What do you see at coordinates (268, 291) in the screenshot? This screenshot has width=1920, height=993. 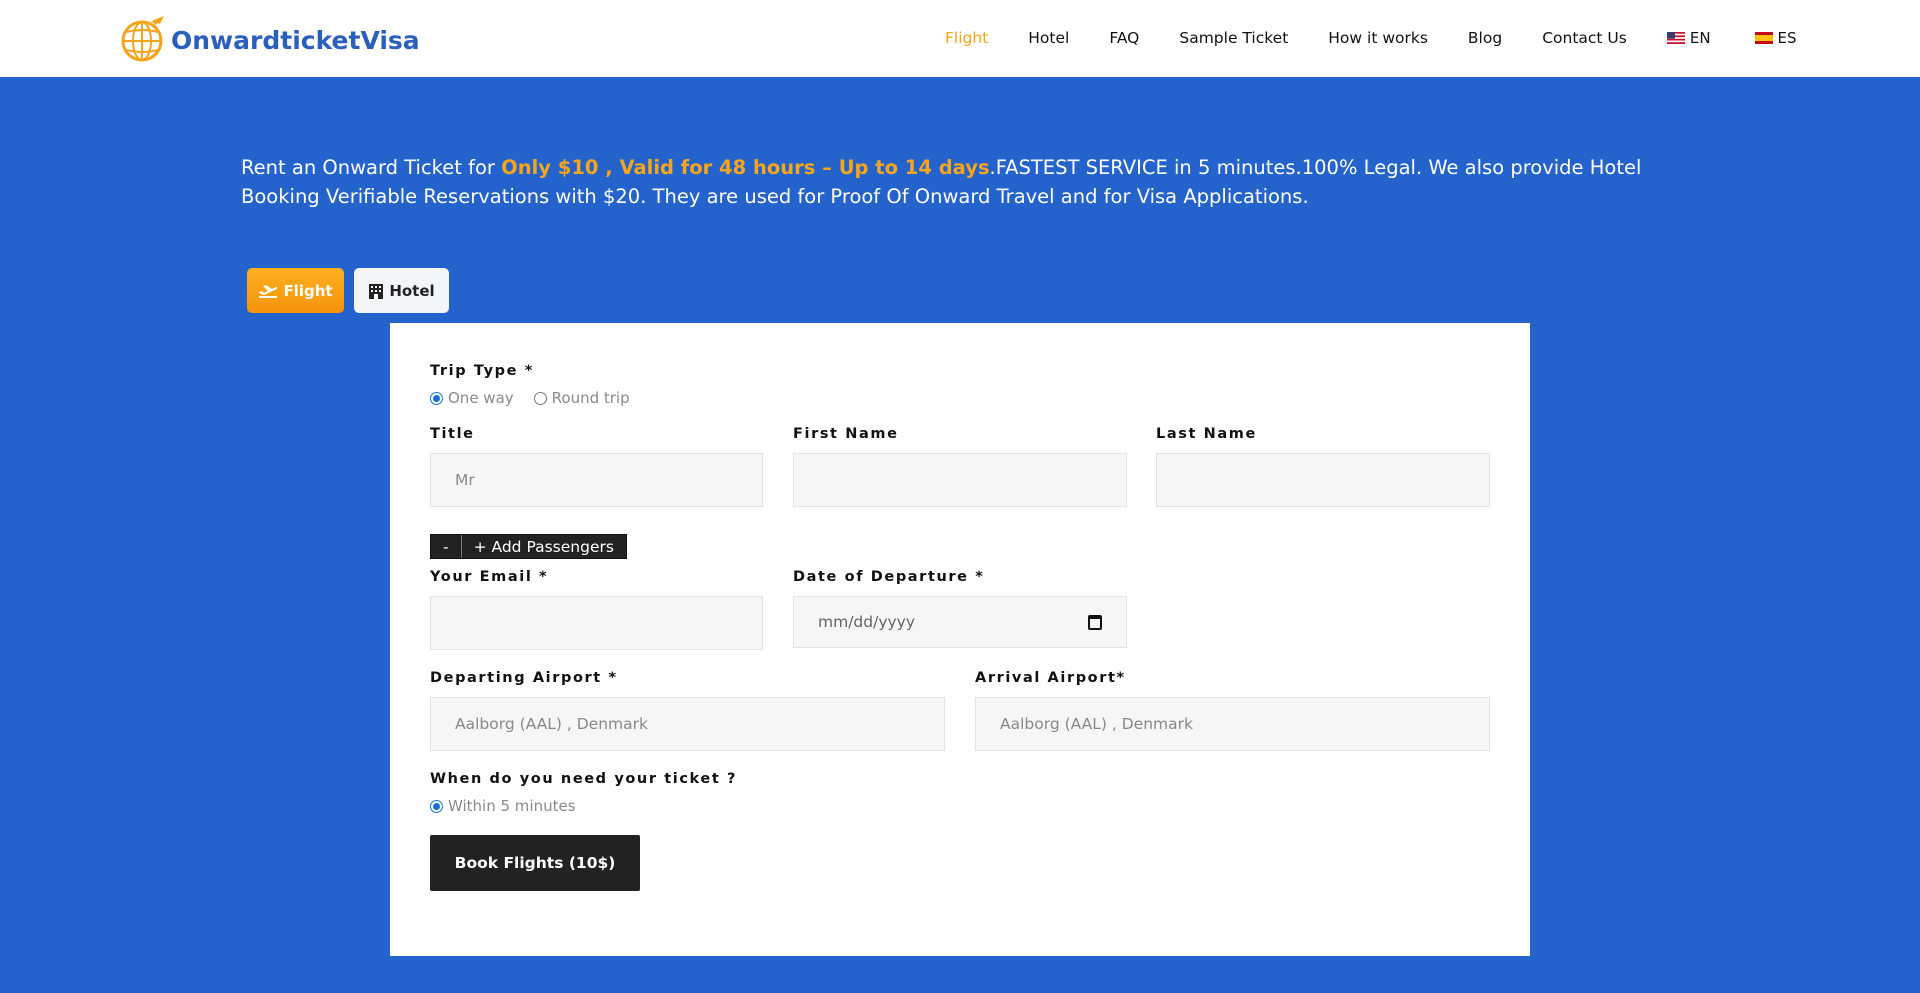 I see `plane-takeoff-icon` at bounding box center [268, 291].